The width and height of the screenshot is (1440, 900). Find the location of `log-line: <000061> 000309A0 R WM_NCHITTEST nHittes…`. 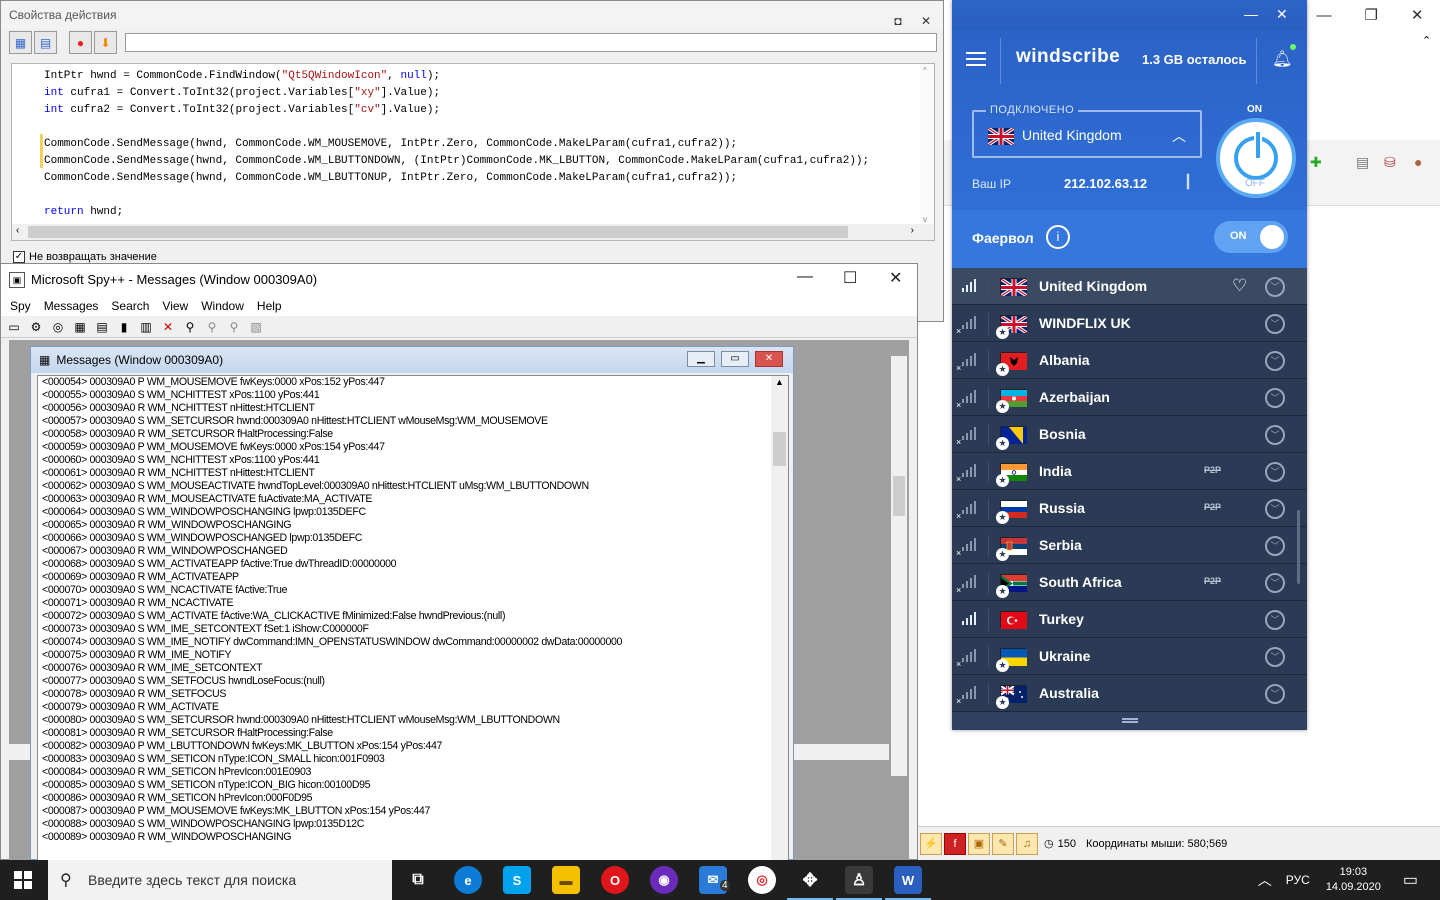

log-line: <000061> 000309A0 R WM_NCHITTEST nHittes… is located at coordinates (413, 473).